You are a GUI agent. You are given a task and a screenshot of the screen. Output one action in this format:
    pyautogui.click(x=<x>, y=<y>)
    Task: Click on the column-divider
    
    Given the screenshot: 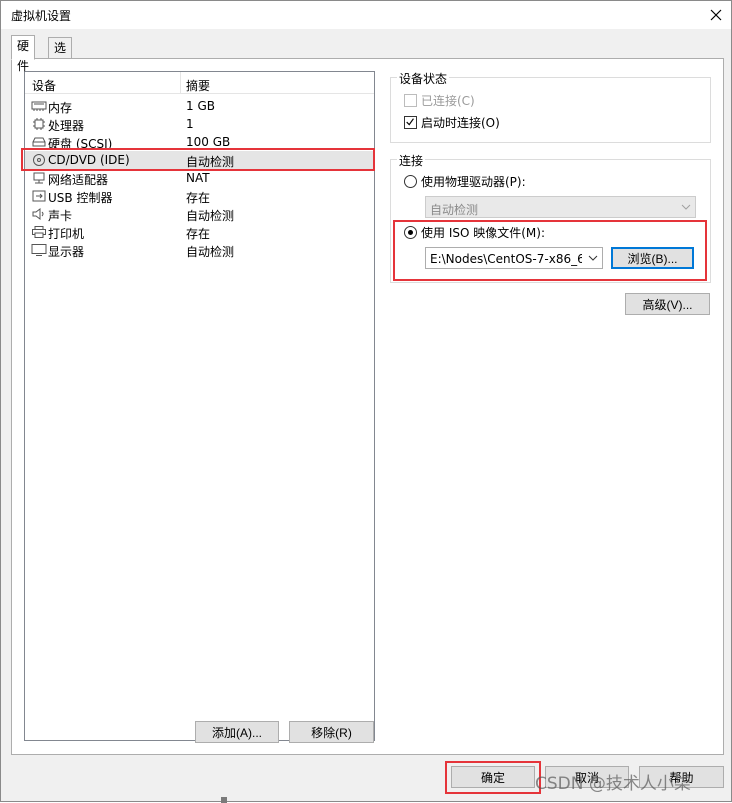 What is the action you would take?
    pyautogui.click(x=180, y=83)
    